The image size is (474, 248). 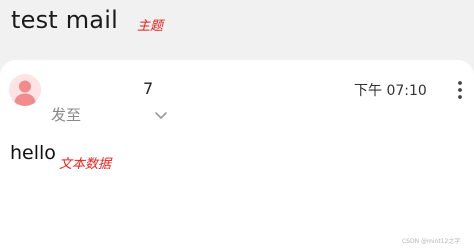 I want to click on person-icon, so click(x=25, y=93).